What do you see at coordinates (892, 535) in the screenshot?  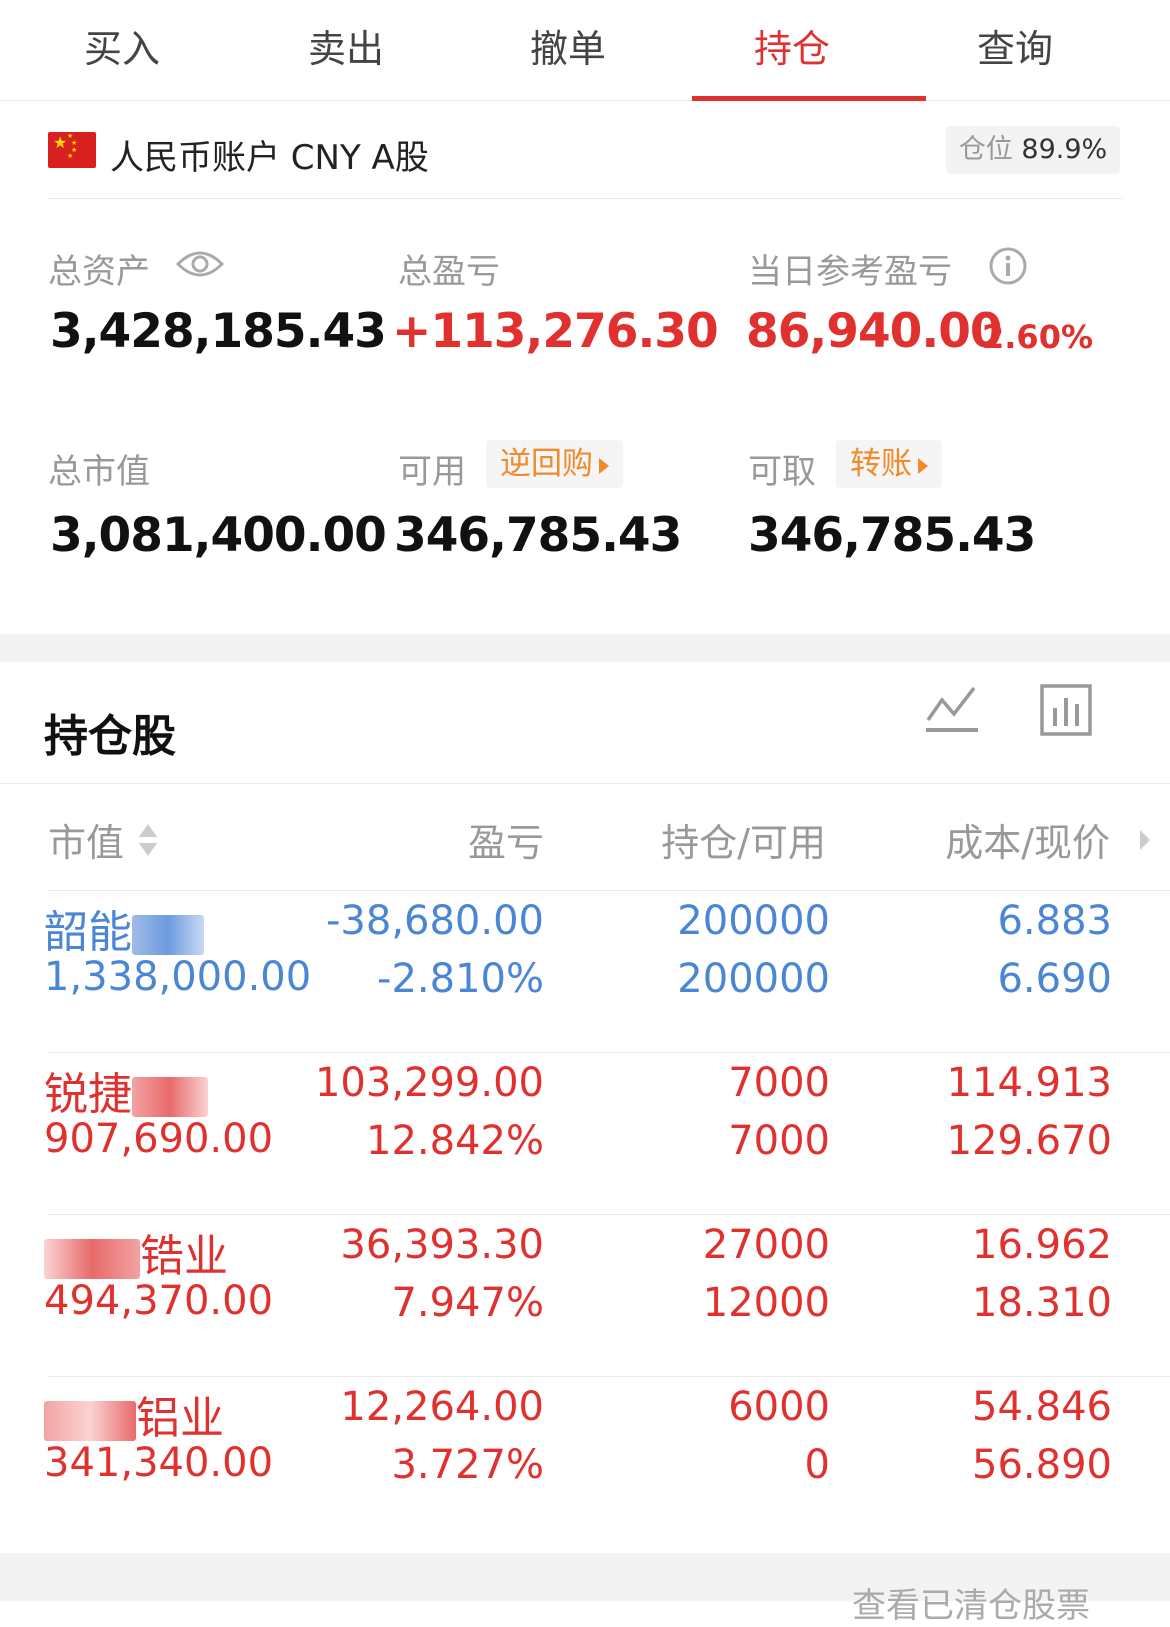 I see `withdrawable-value: 346,785.43` at bounding box center [892, 535].